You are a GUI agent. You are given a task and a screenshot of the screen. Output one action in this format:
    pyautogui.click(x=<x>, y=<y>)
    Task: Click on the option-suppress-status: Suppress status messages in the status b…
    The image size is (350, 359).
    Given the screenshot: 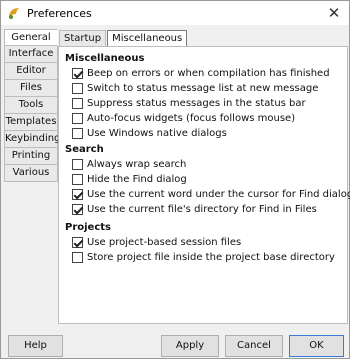 What is the action you would take?
    pyautogui.click(x=189, y=103)
    